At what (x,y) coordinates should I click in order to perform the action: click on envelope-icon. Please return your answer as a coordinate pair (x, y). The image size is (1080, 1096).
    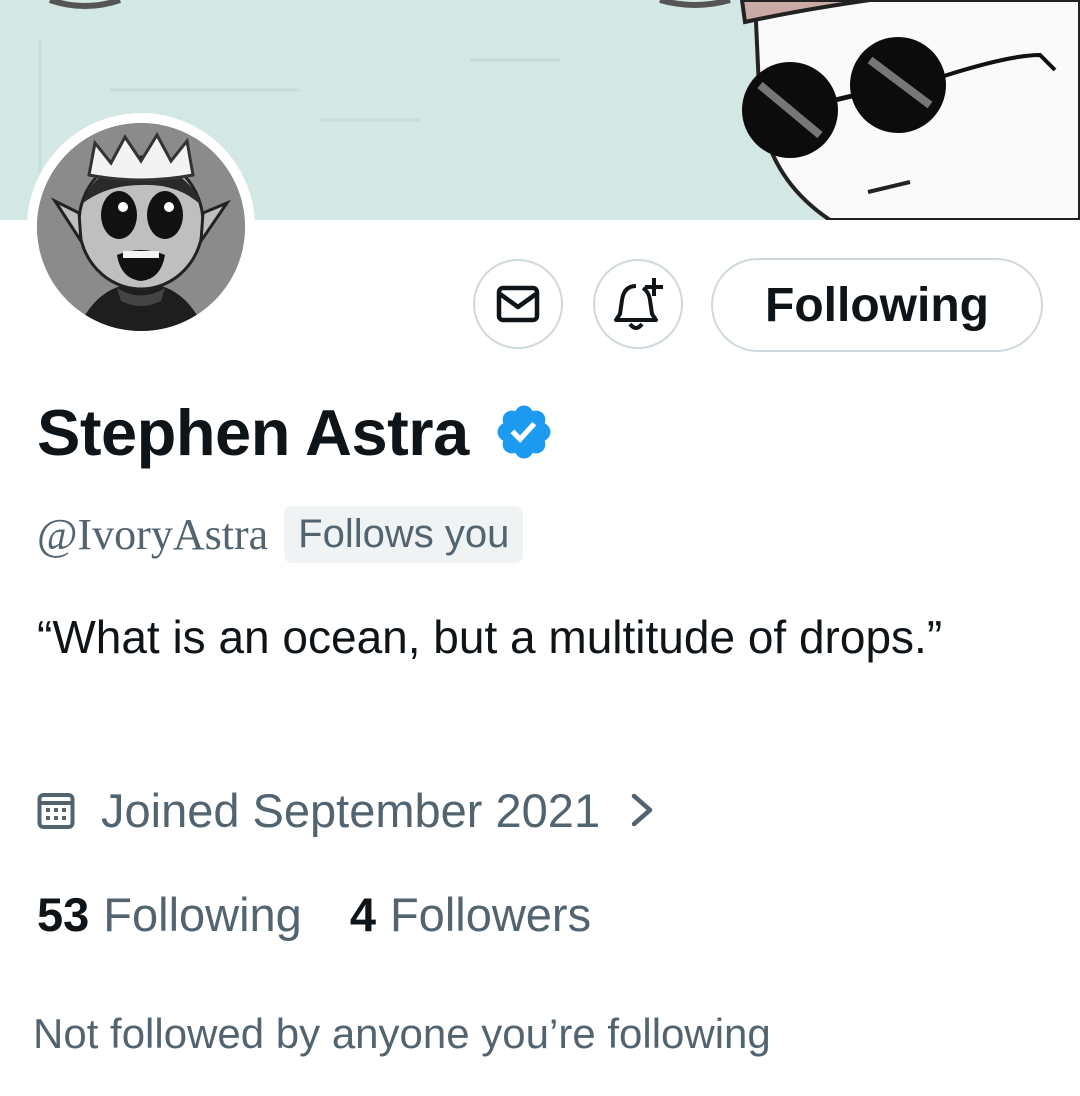
    Looking at the image, I should click on (518, 304).